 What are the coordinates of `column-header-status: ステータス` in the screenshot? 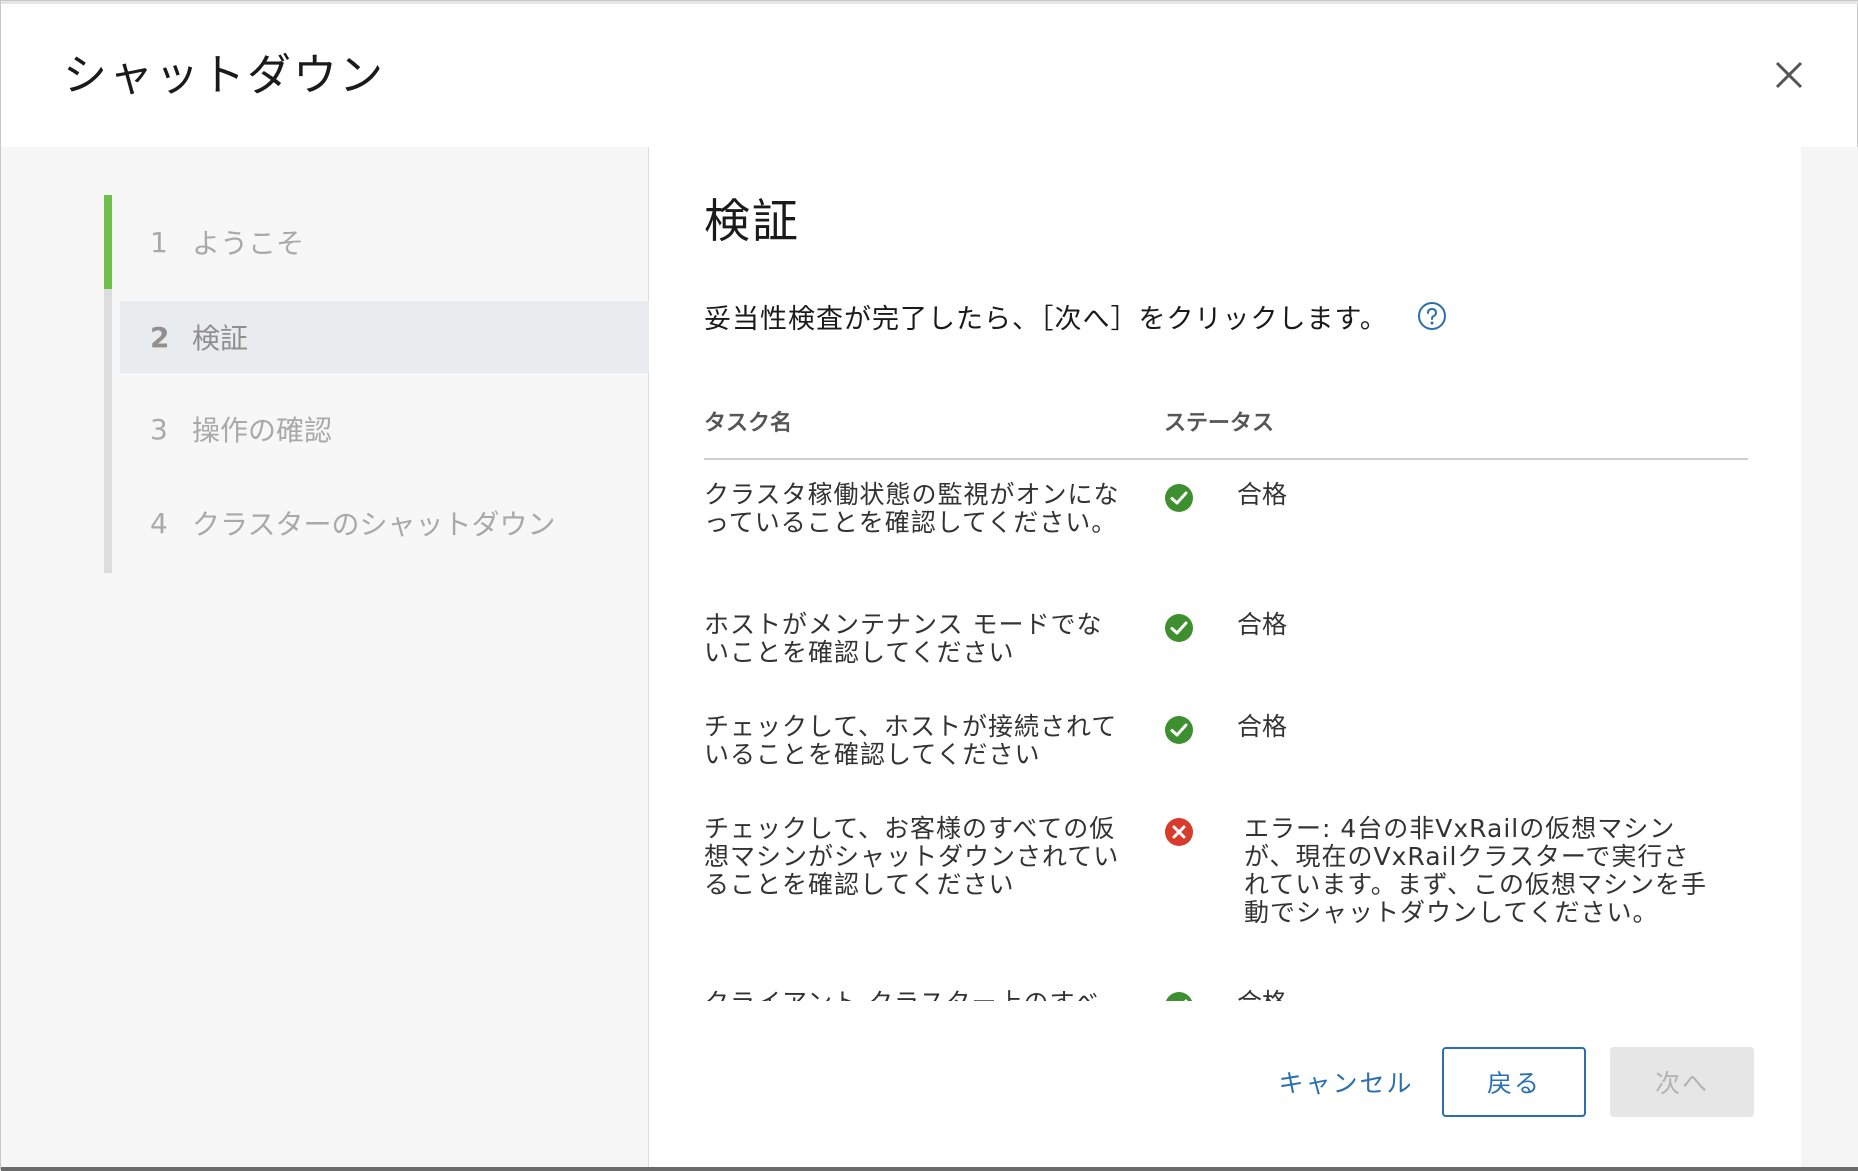 It's located at (1219, 423).